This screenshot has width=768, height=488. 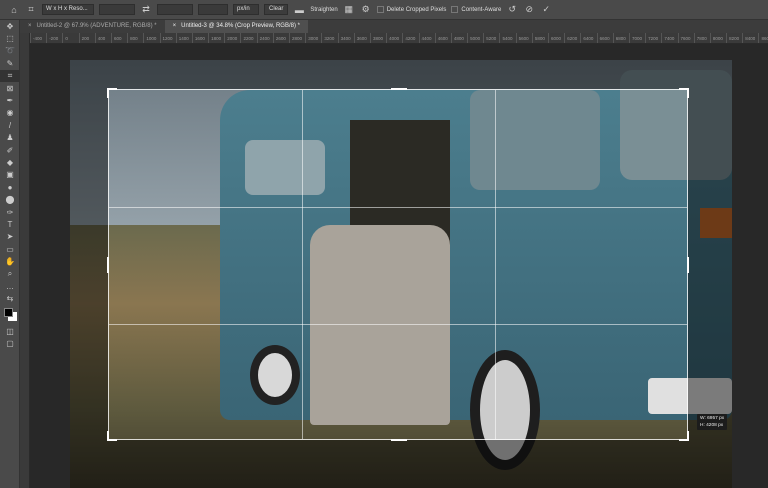 I want to click on healing-tool-icon: ◉, so click(x=10, y=113).